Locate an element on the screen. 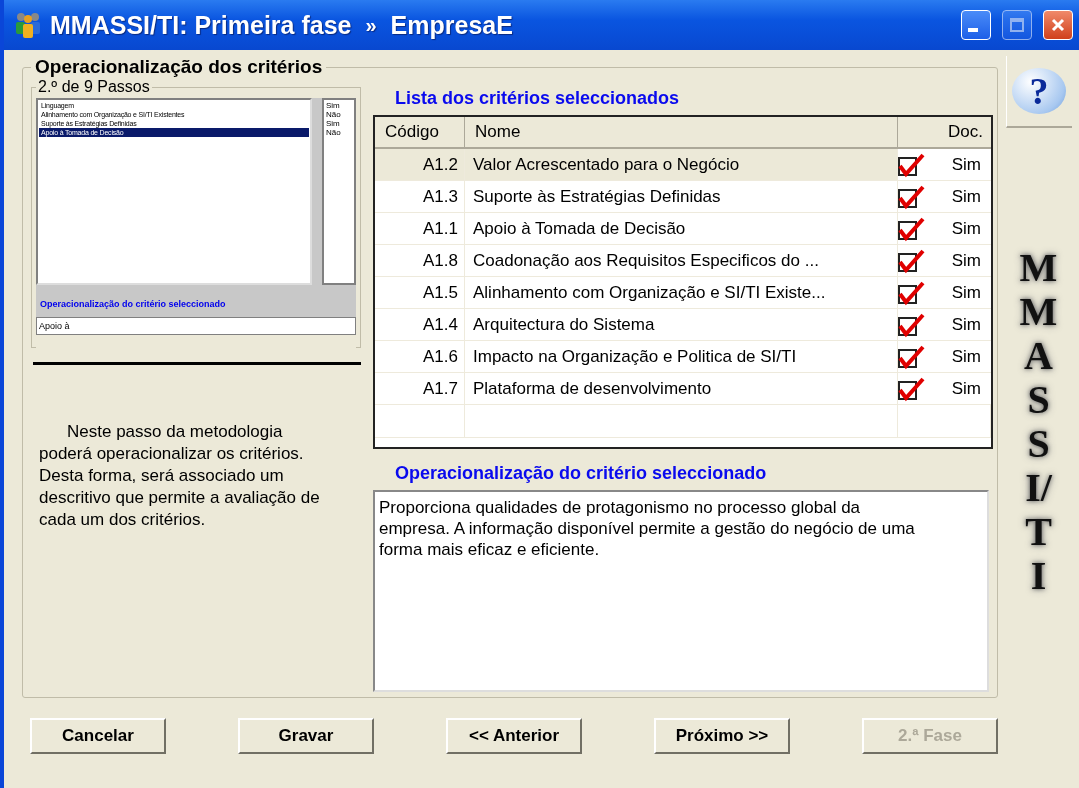 This screenshot has height=788, width=1079. table-cell: Impacto na Organização e Politica de SI/TI is located at coordinates (681, 357).